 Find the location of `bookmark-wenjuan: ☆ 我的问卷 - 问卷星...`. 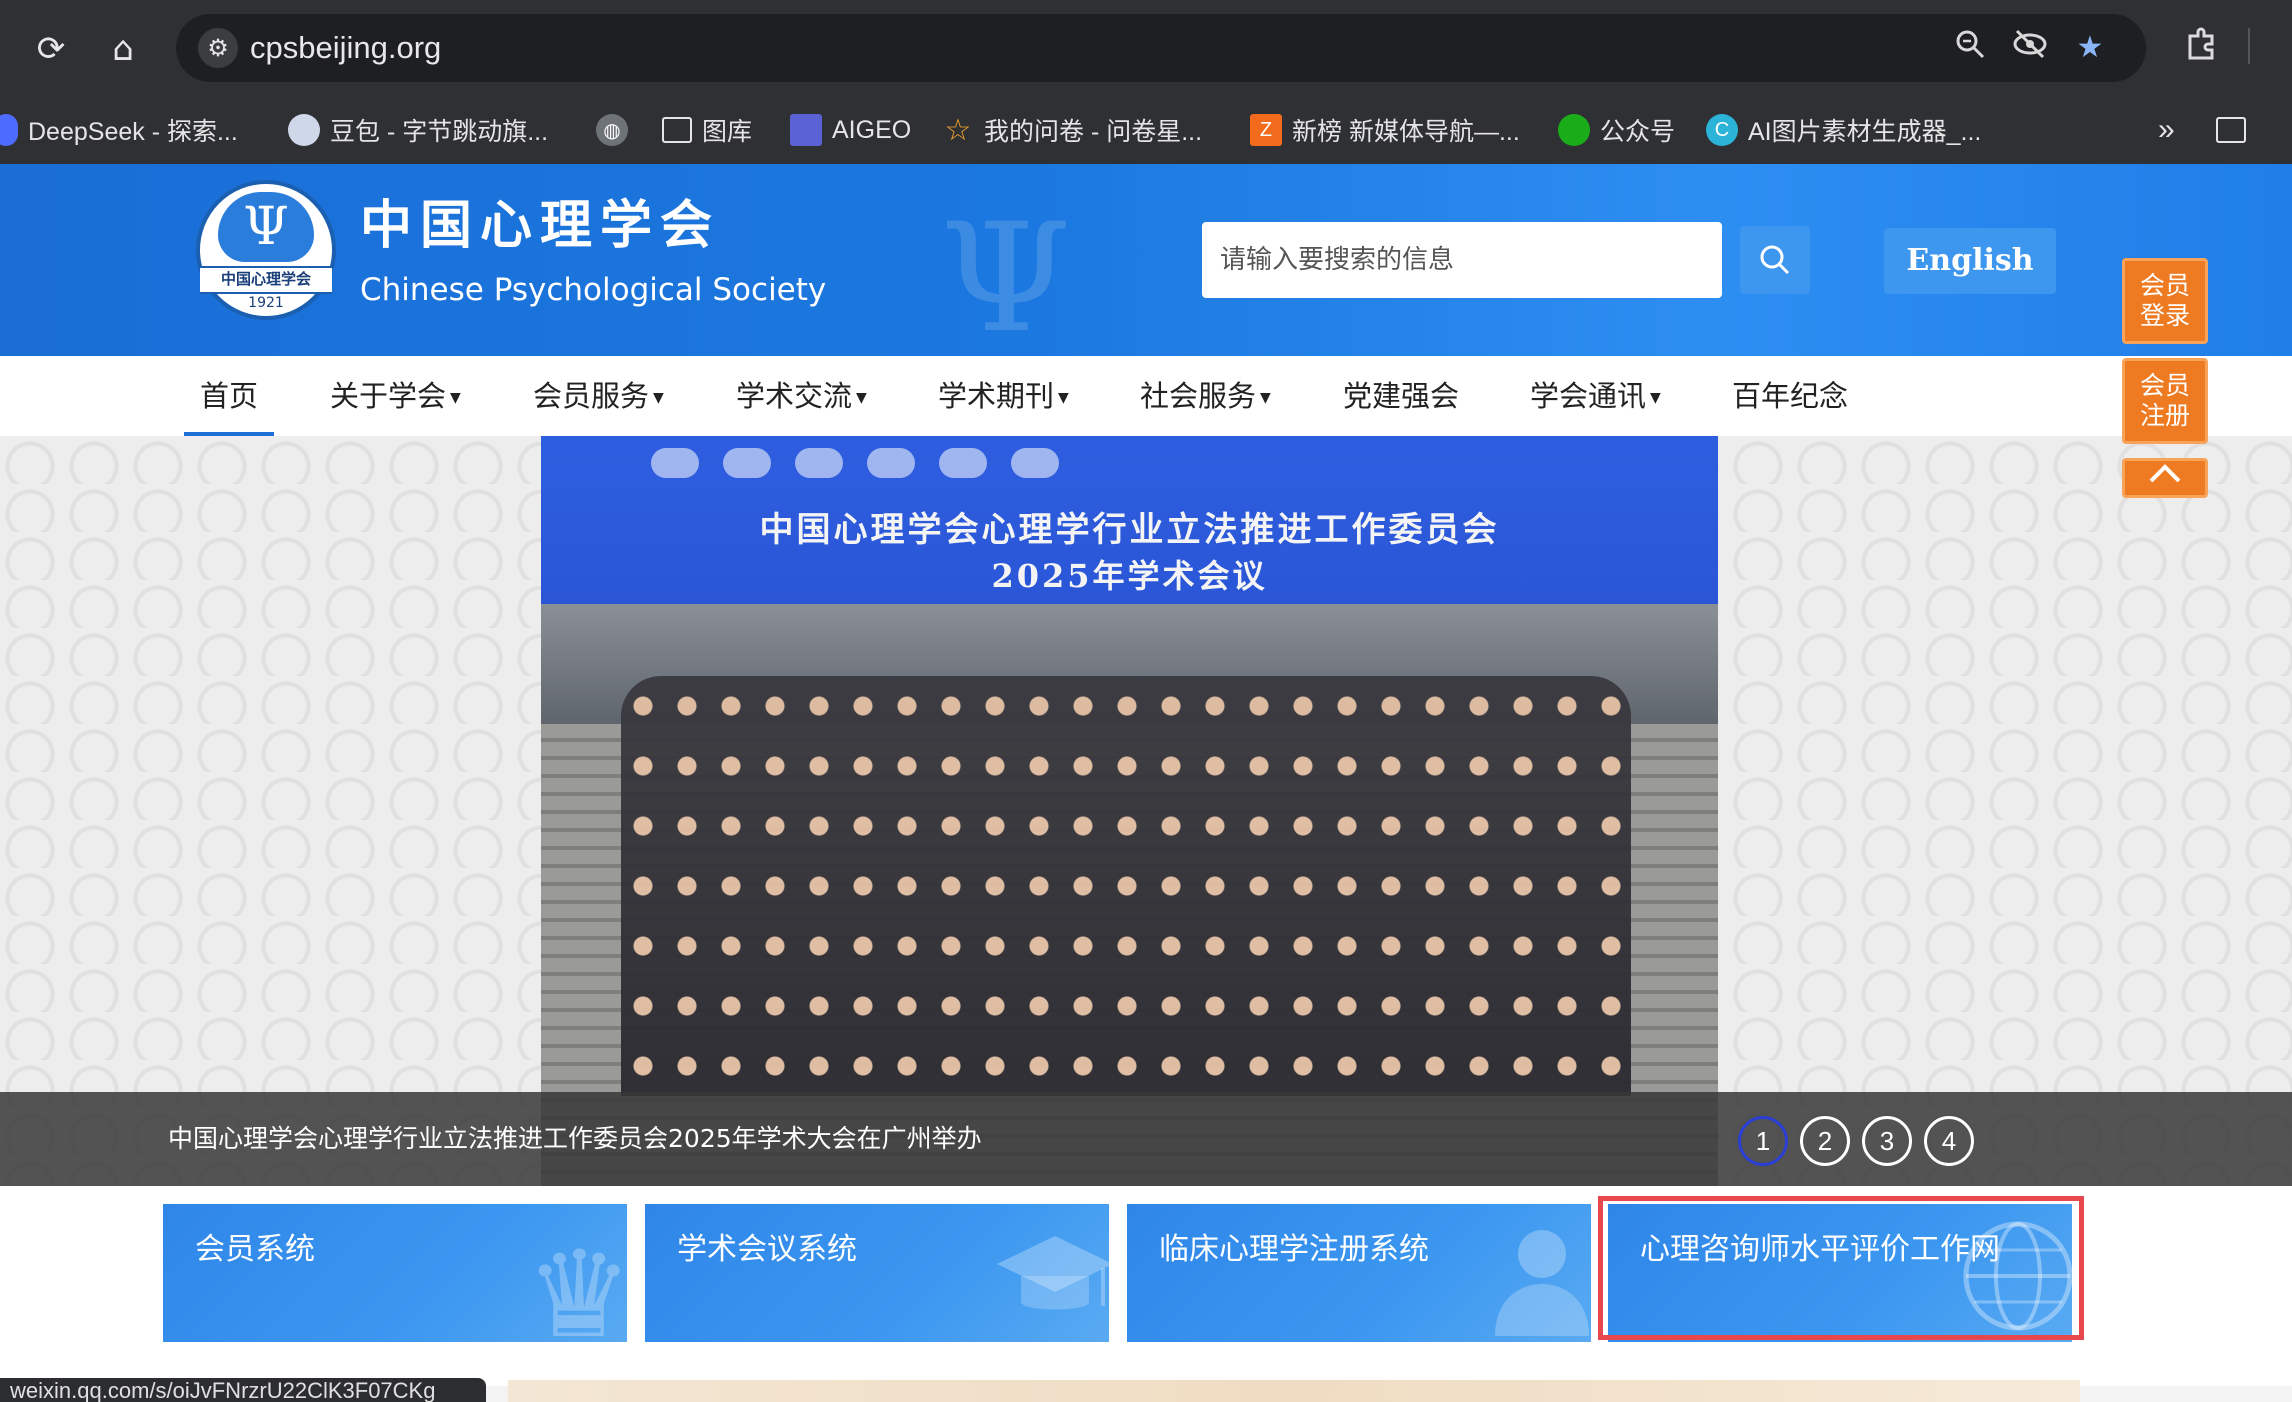

bookmark-wenjuan: ☆ 我的问卷 - 问卷星... is located at coordinates (1072, 130).